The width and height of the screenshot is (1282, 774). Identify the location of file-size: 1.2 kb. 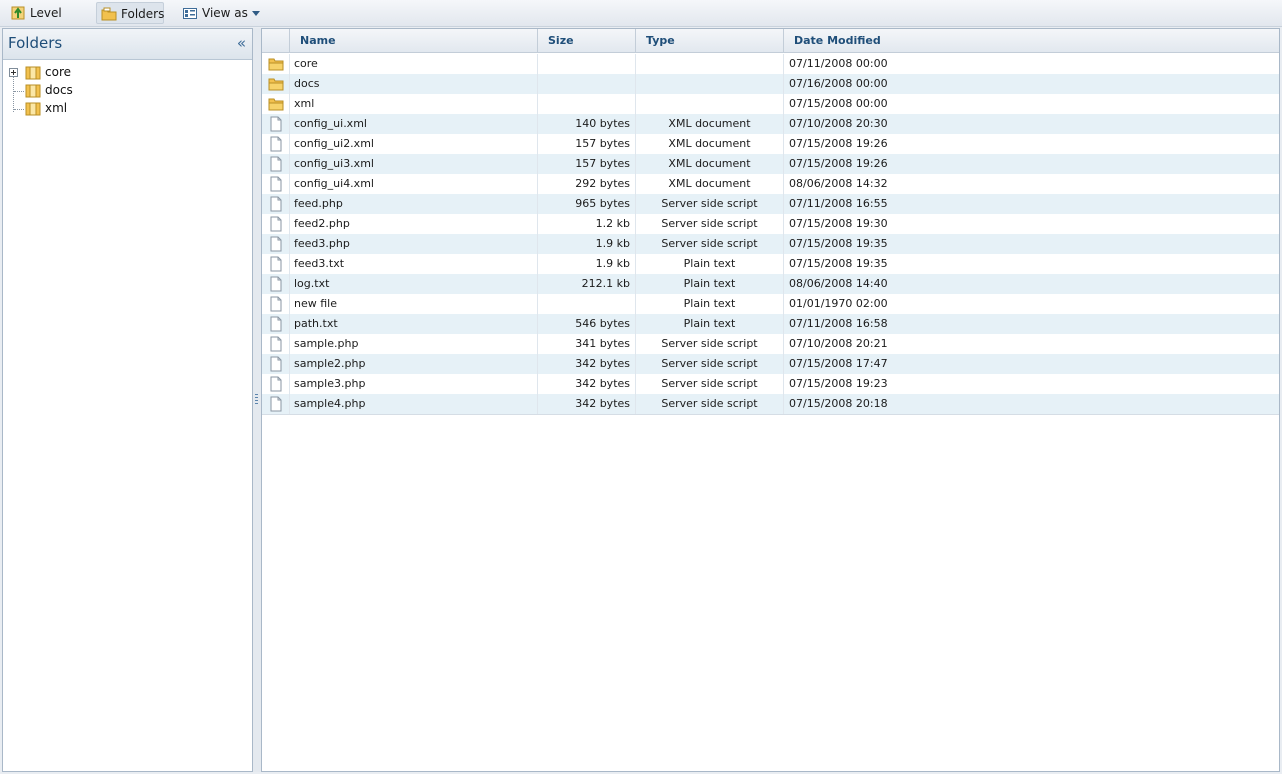
(587, 224).